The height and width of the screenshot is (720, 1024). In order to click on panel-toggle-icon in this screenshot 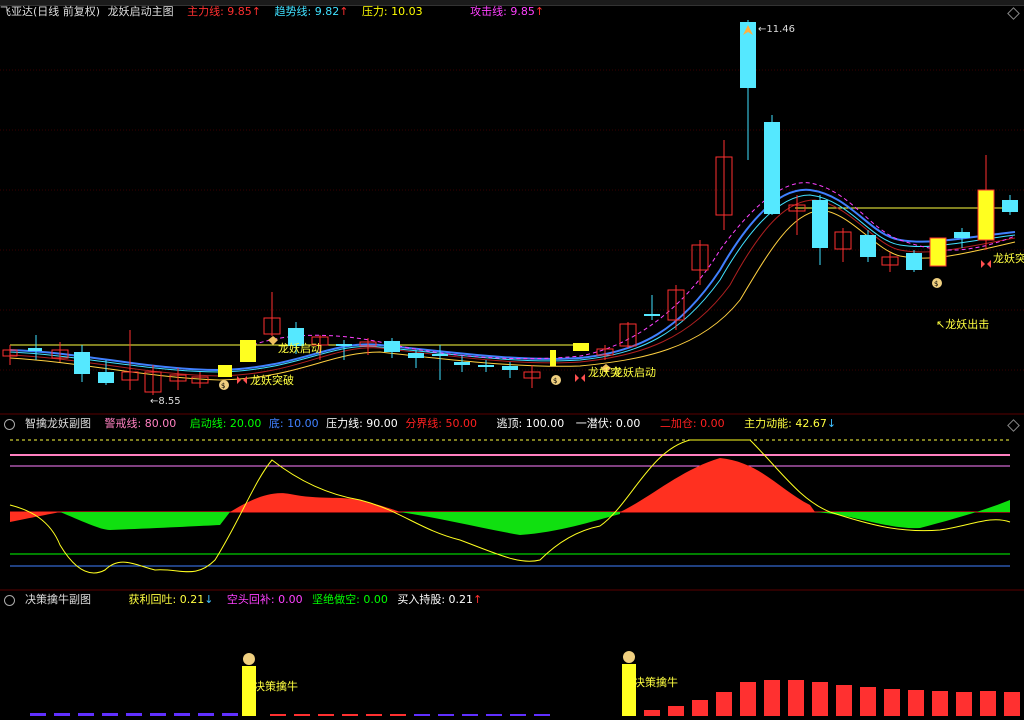, I will do `click(9, 424)`.